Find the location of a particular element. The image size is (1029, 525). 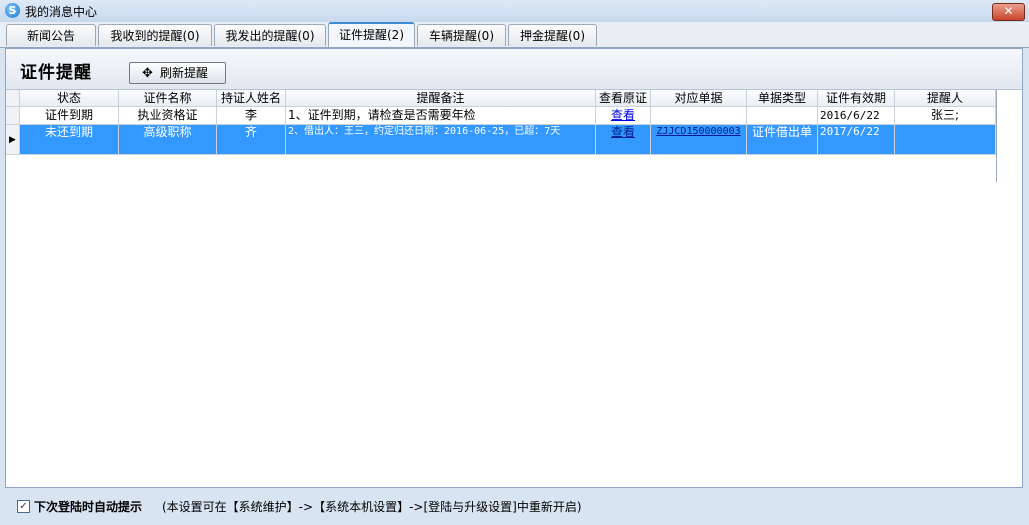

cell-doc-type: 证件借出单 is located at coordinates (782, 140).